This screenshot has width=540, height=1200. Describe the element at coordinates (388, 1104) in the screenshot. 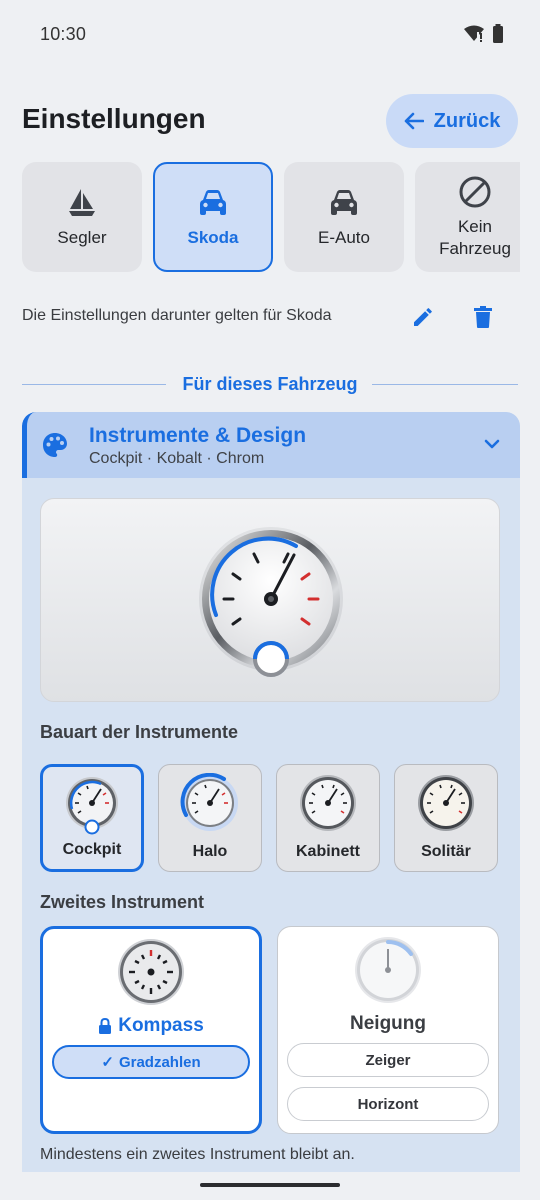

I see `chip-horizont: Horizont` at that location.